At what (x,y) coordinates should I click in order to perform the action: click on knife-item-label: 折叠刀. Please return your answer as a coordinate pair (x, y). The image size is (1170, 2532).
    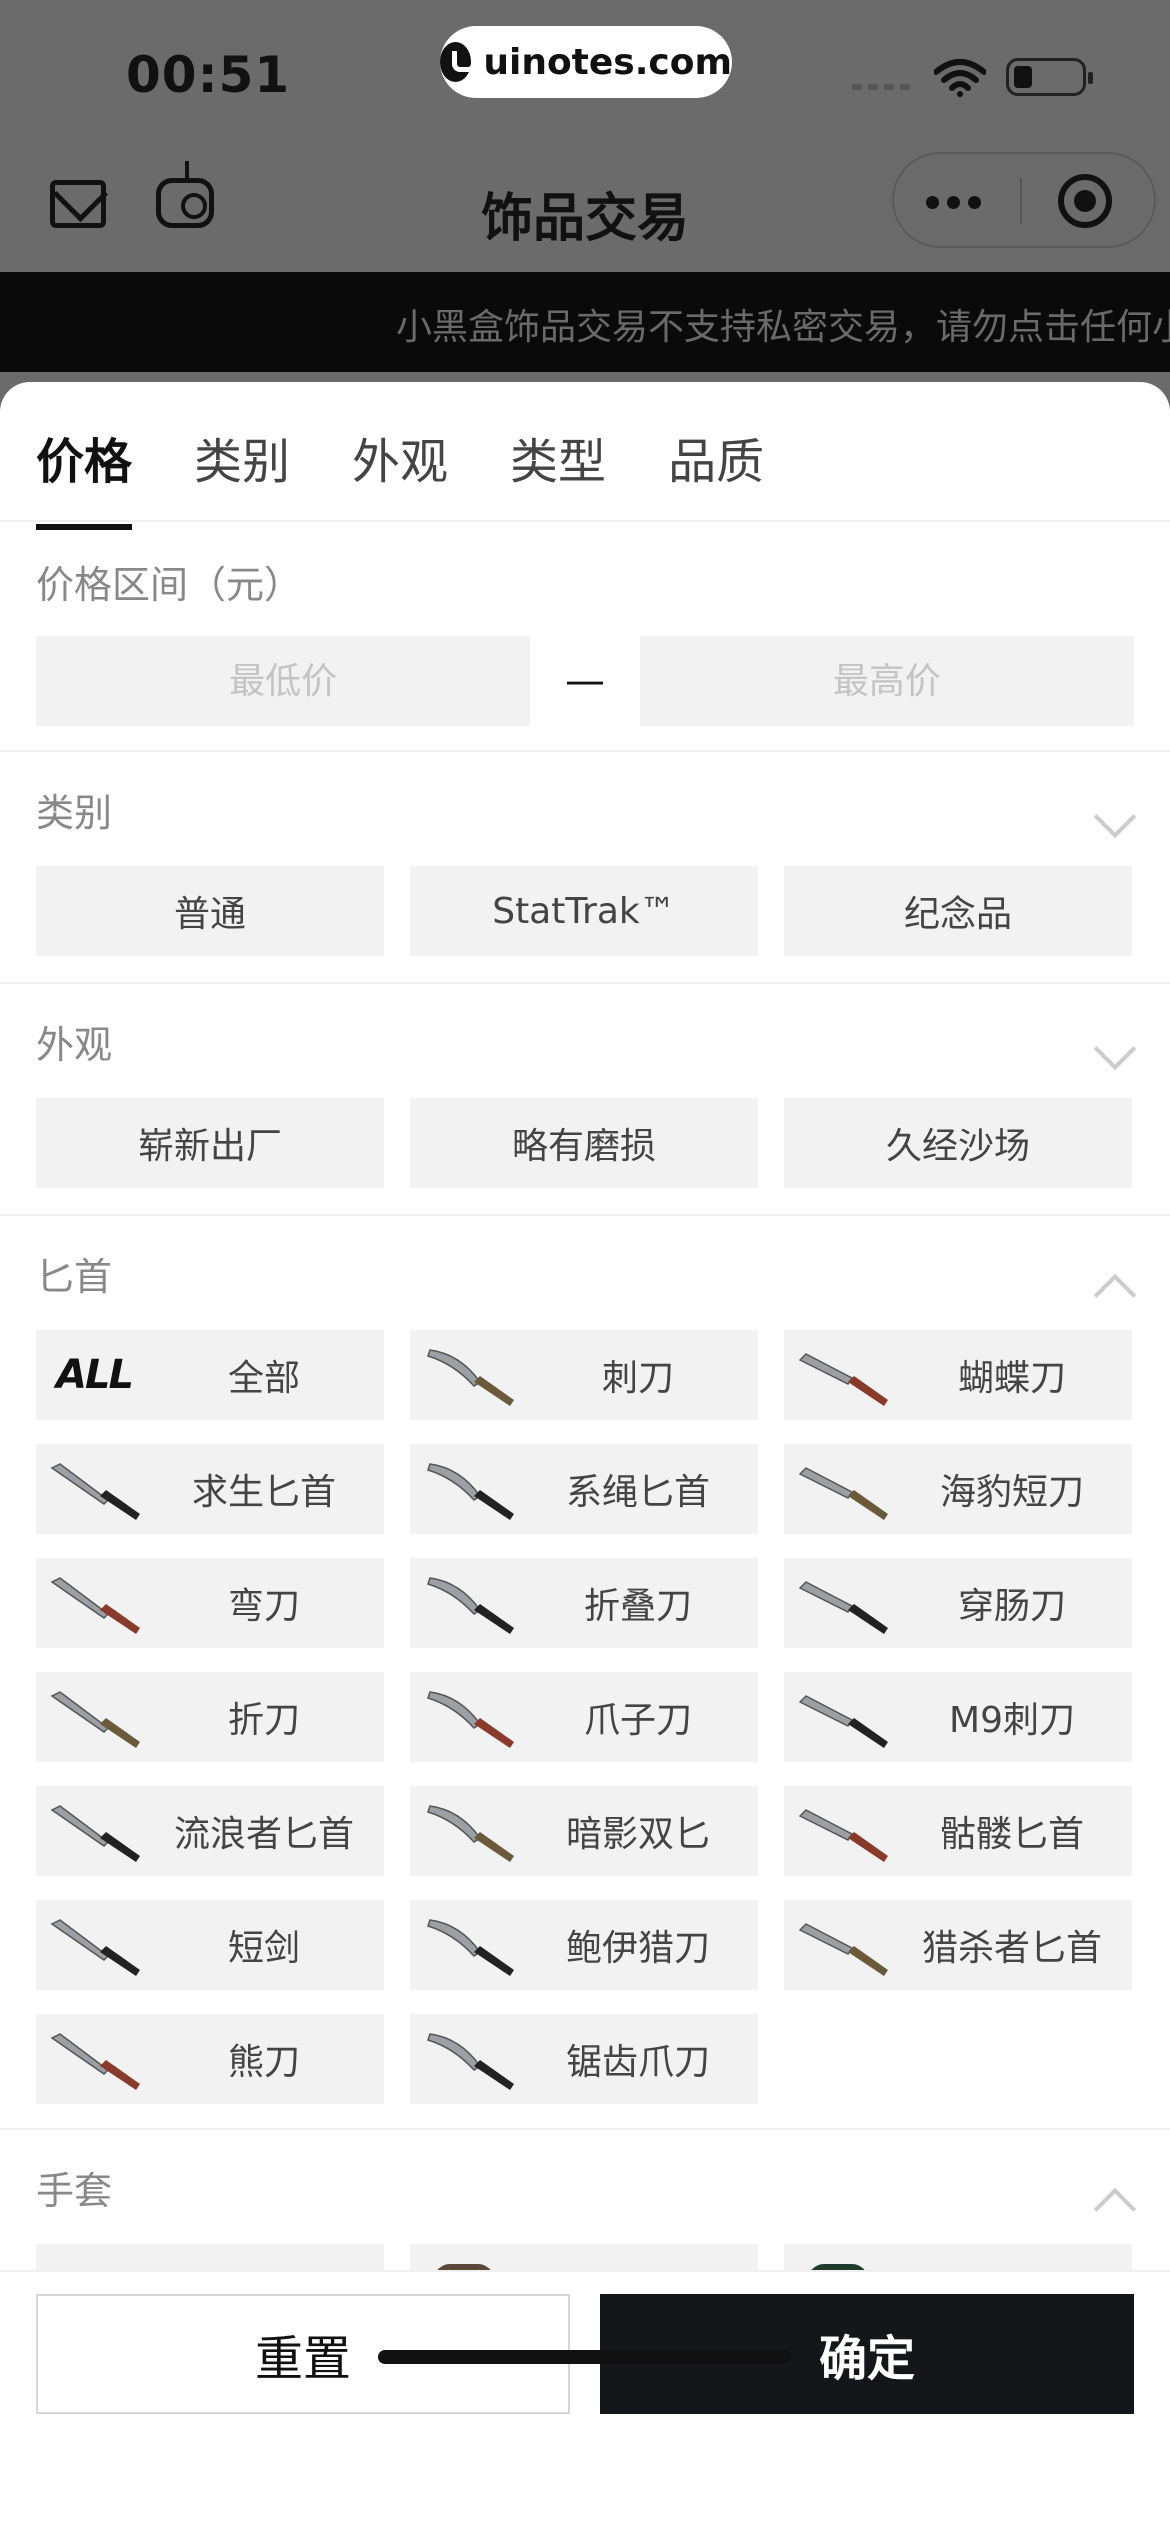
    Looking at the image, I should click on (637, 1606).